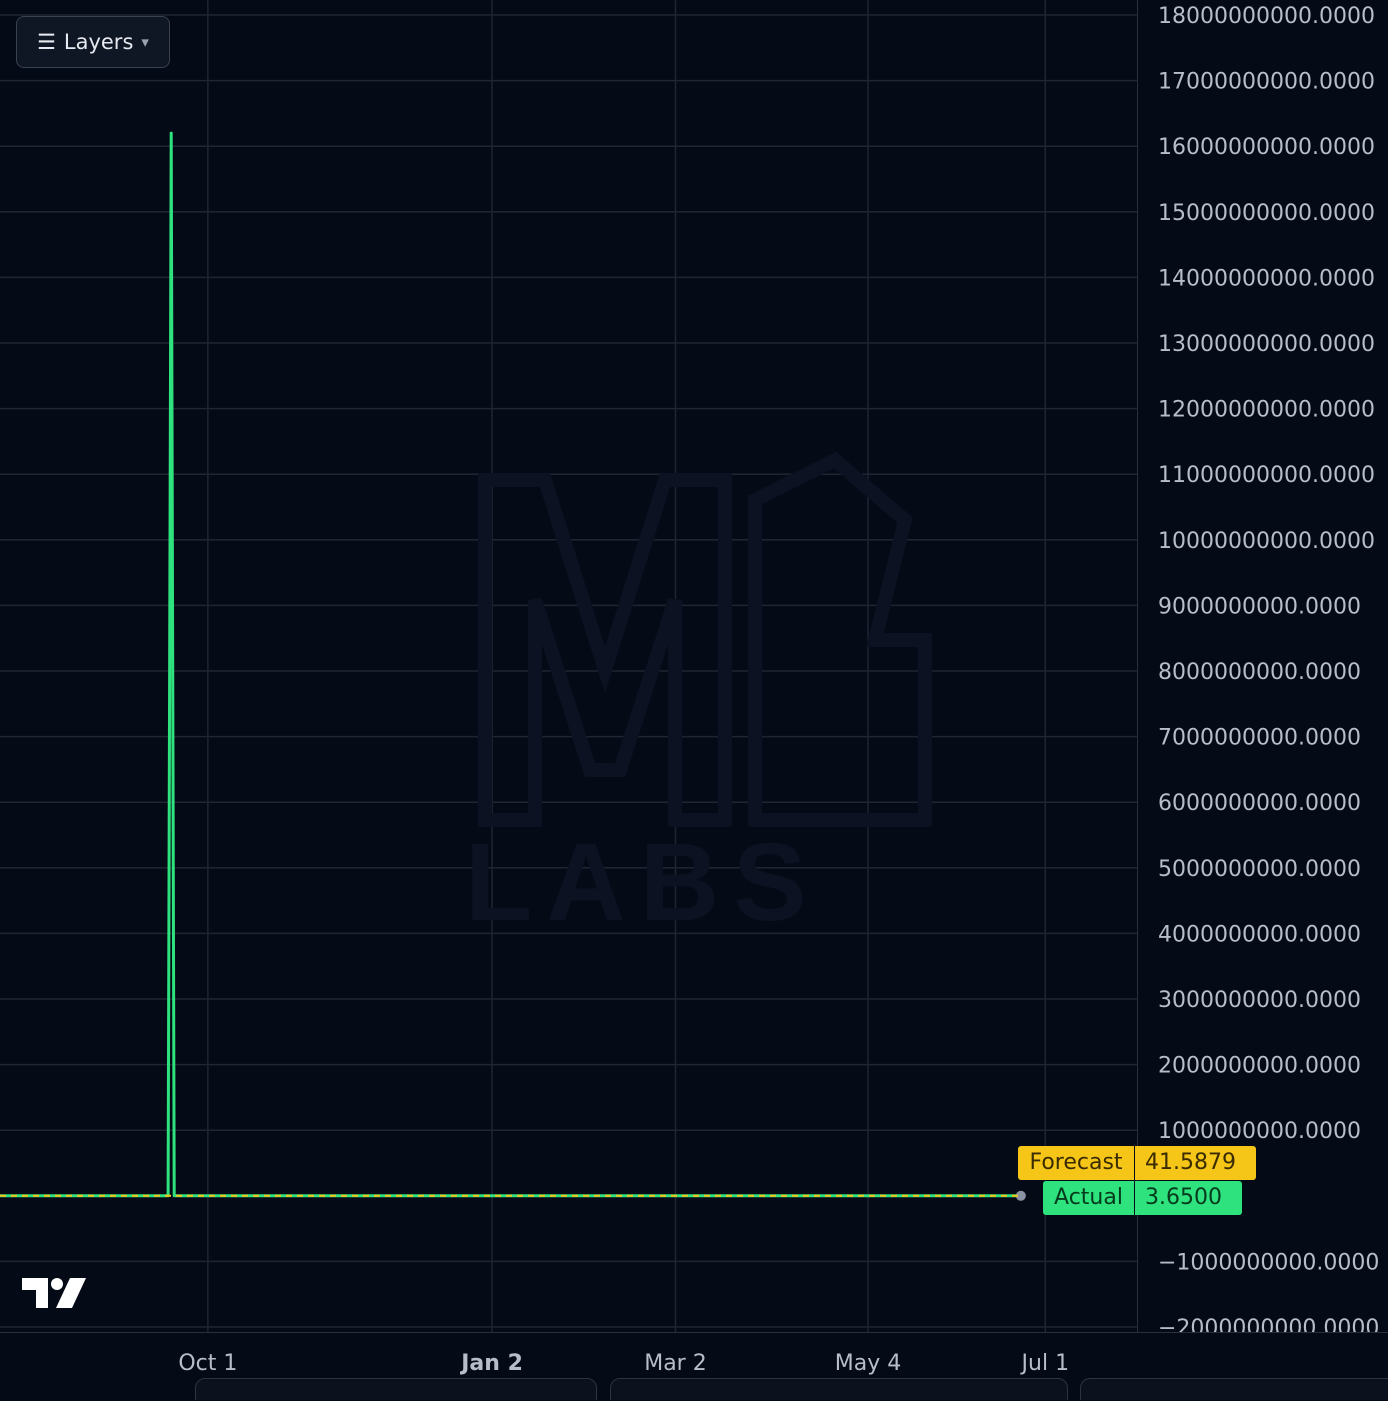 The height and width of the screenshot is (1401, 1388). Describe the element at coordinates (1088, 1198) in the screenshot. I see `actual-series-label: Actual` at that location.